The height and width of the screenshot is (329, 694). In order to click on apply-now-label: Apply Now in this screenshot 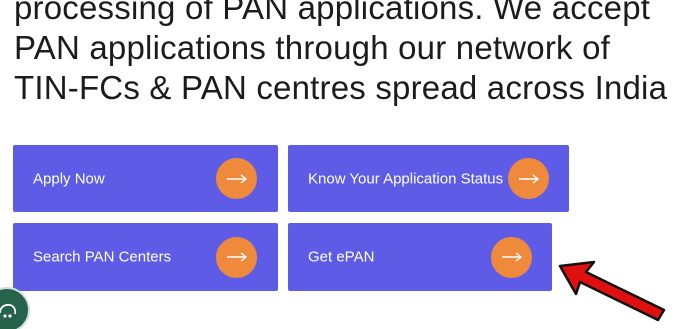, I will do `click(69, 178)`.